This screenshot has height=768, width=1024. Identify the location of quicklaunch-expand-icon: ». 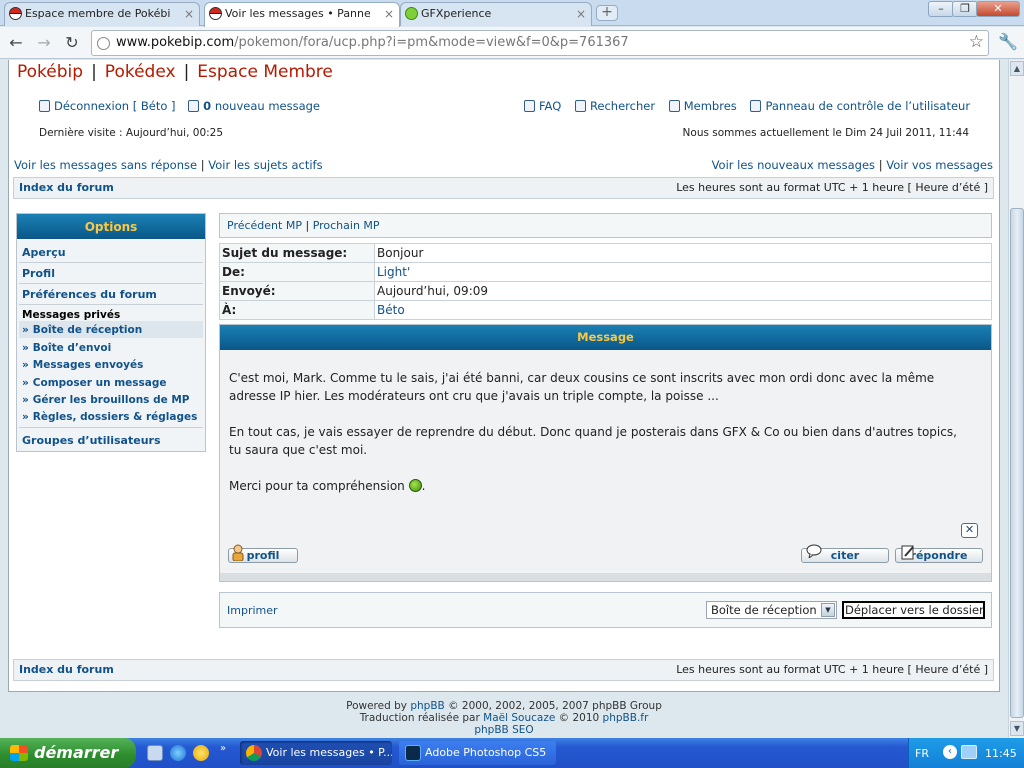
(223, 748).